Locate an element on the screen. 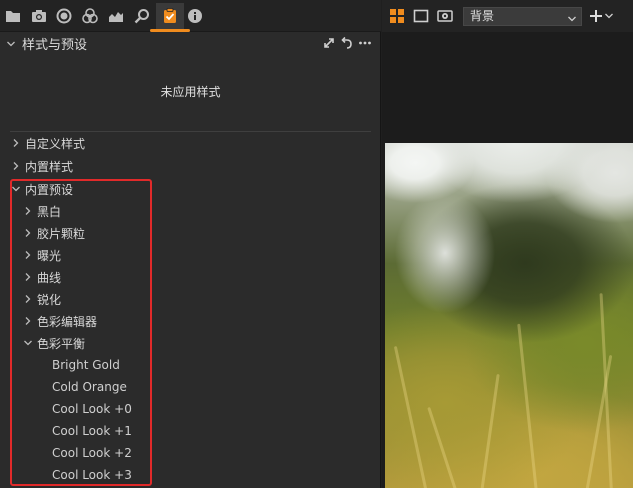 Image resolution: width=633 pixels, height=488 pixels. tree-item-label: 色彩平衡 is located at coordinates (61, 343).